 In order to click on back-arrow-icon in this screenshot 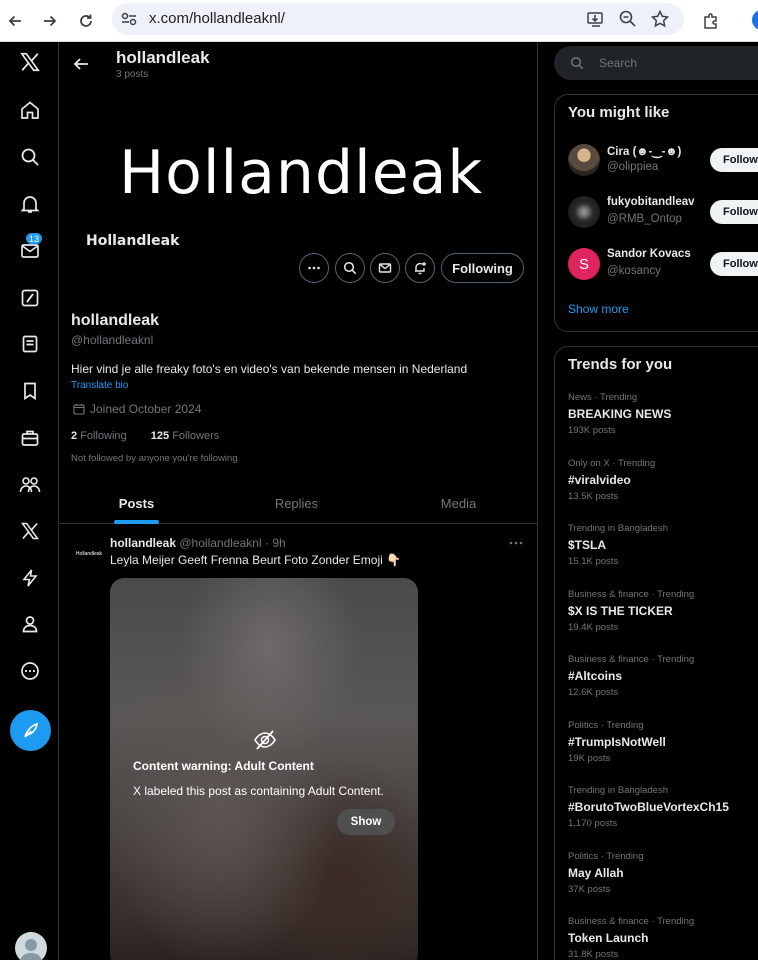, I will do `click(81, 64)`.